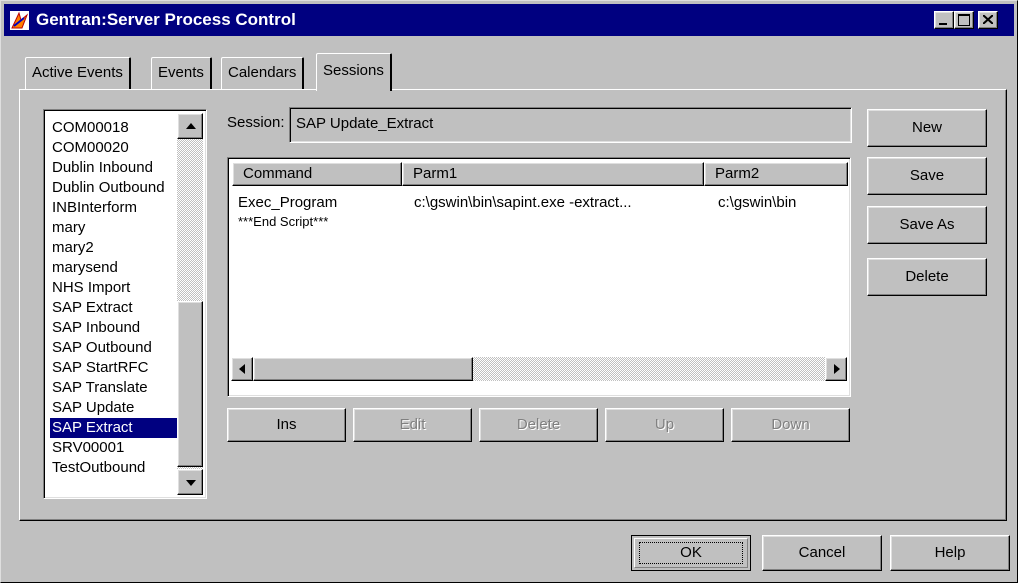 The height and width of the screenshot is (583, 1018). I want to click on edit-button: Edit, so click(412, 425).